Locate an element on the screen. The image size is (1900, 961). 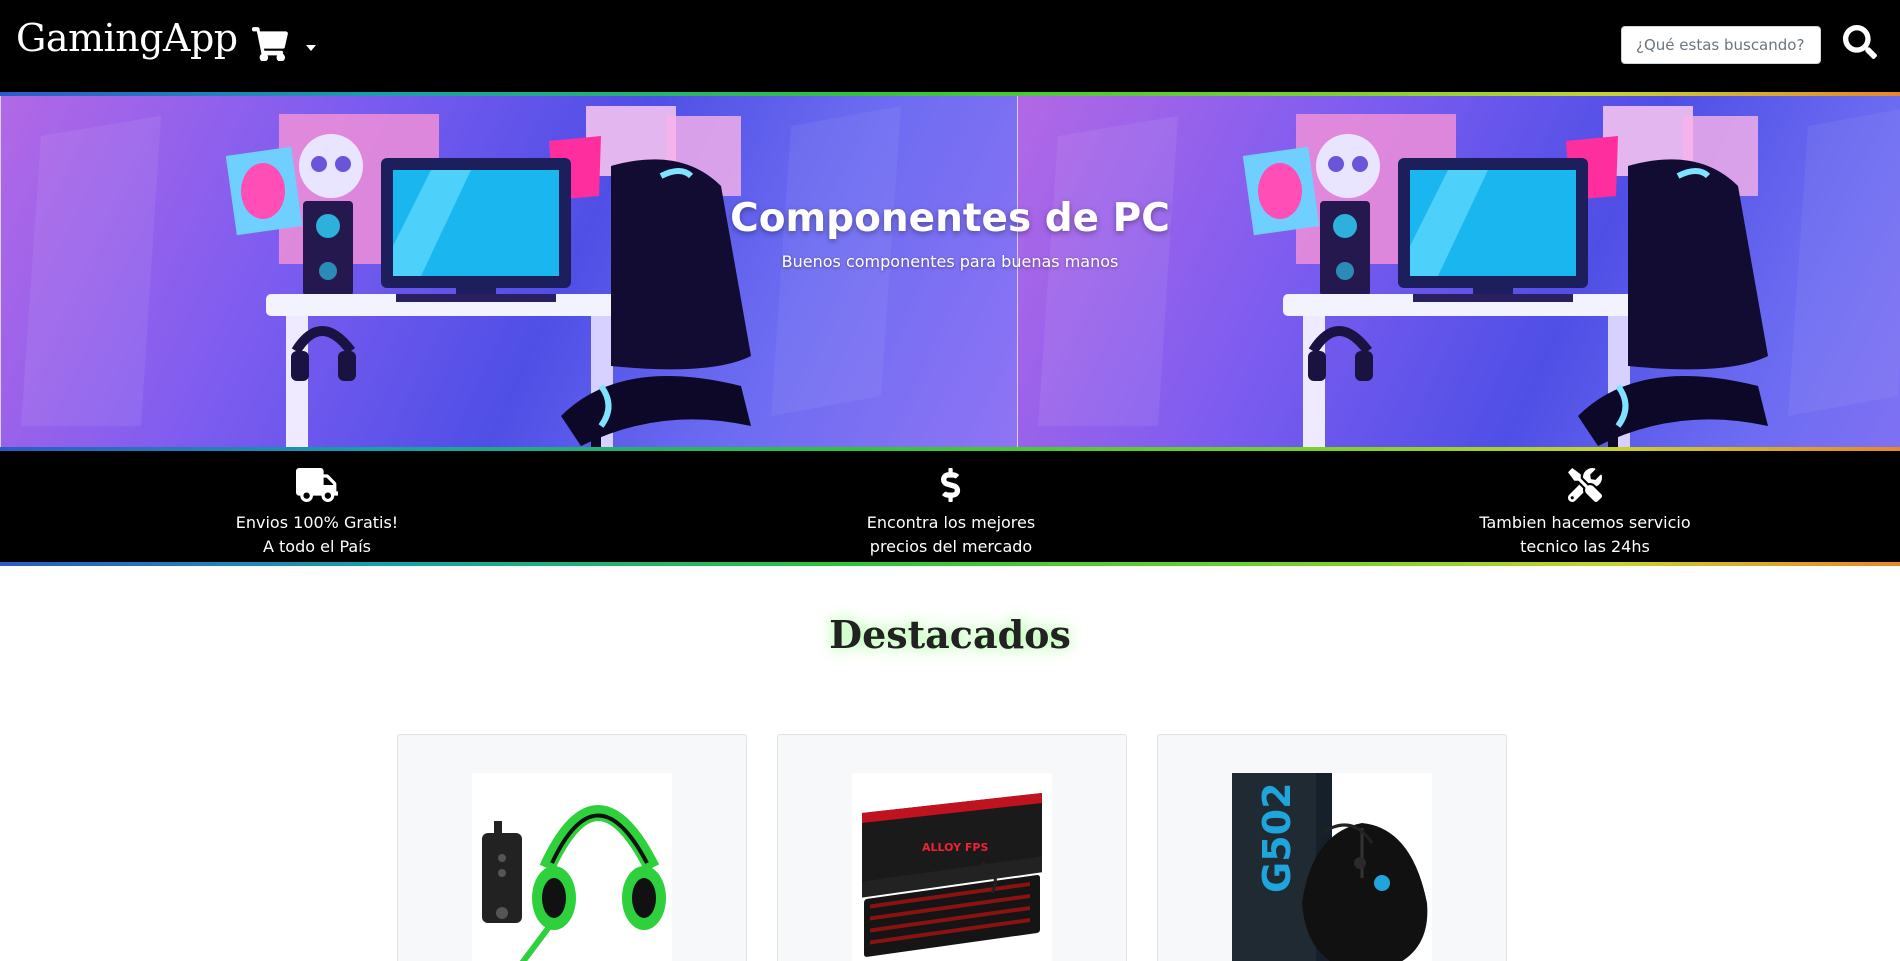
search-icon is located at coordinates (1860, 44).